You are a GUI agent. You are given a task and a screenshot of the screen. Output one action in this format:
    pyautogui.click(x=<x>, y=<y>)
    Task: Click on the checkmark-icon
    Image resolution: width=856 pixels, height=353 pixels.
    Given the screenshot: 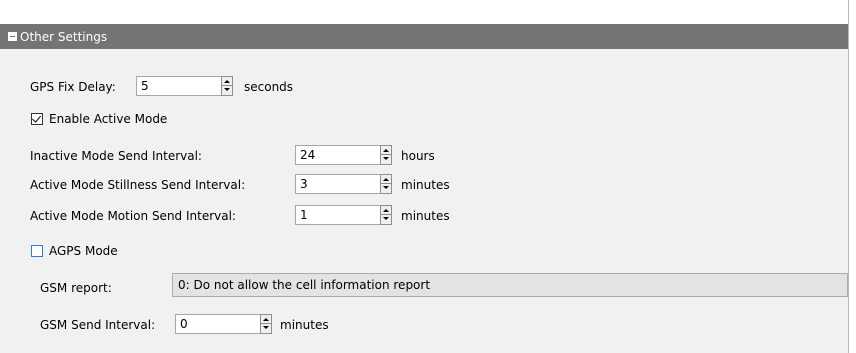 What is the action you would take?
    pyautogui.click(x=36, y=118)
    